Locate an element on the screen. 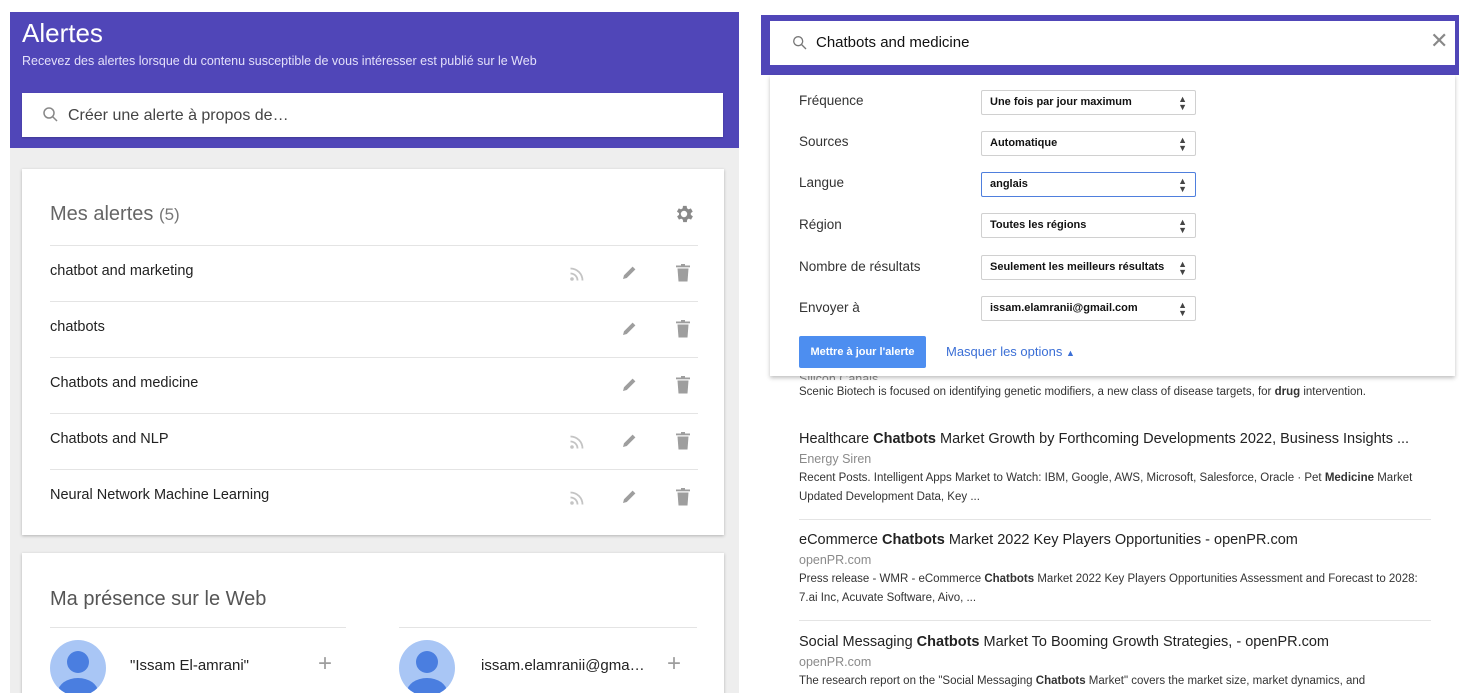 This screenshot has width=1459, height=693. hide-options-label: Masquer les options is located at coordinates (1004, 351).